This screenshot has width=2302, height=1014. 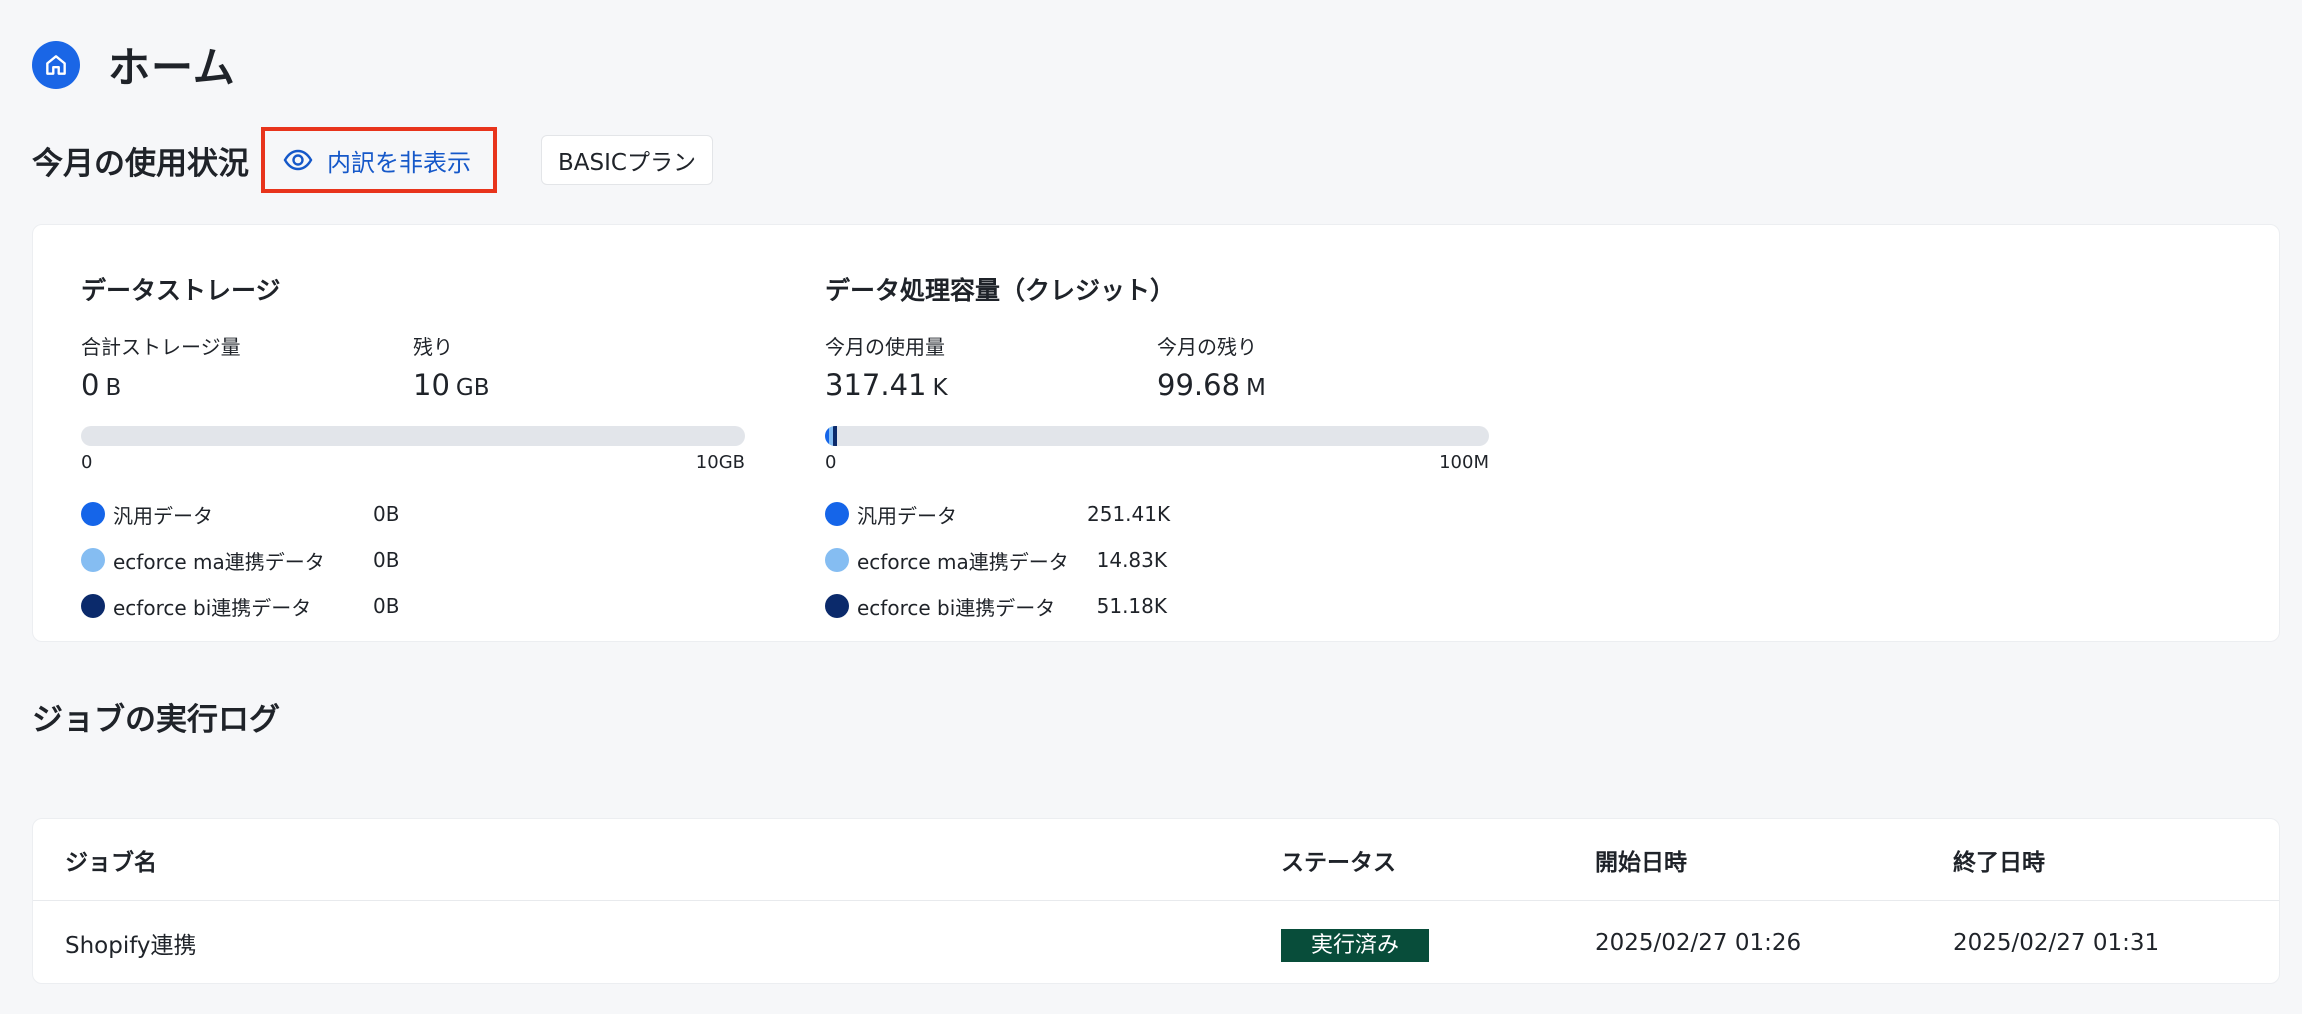 I want to click on legend-value: 14.83K, so click(x=1131, y=560).